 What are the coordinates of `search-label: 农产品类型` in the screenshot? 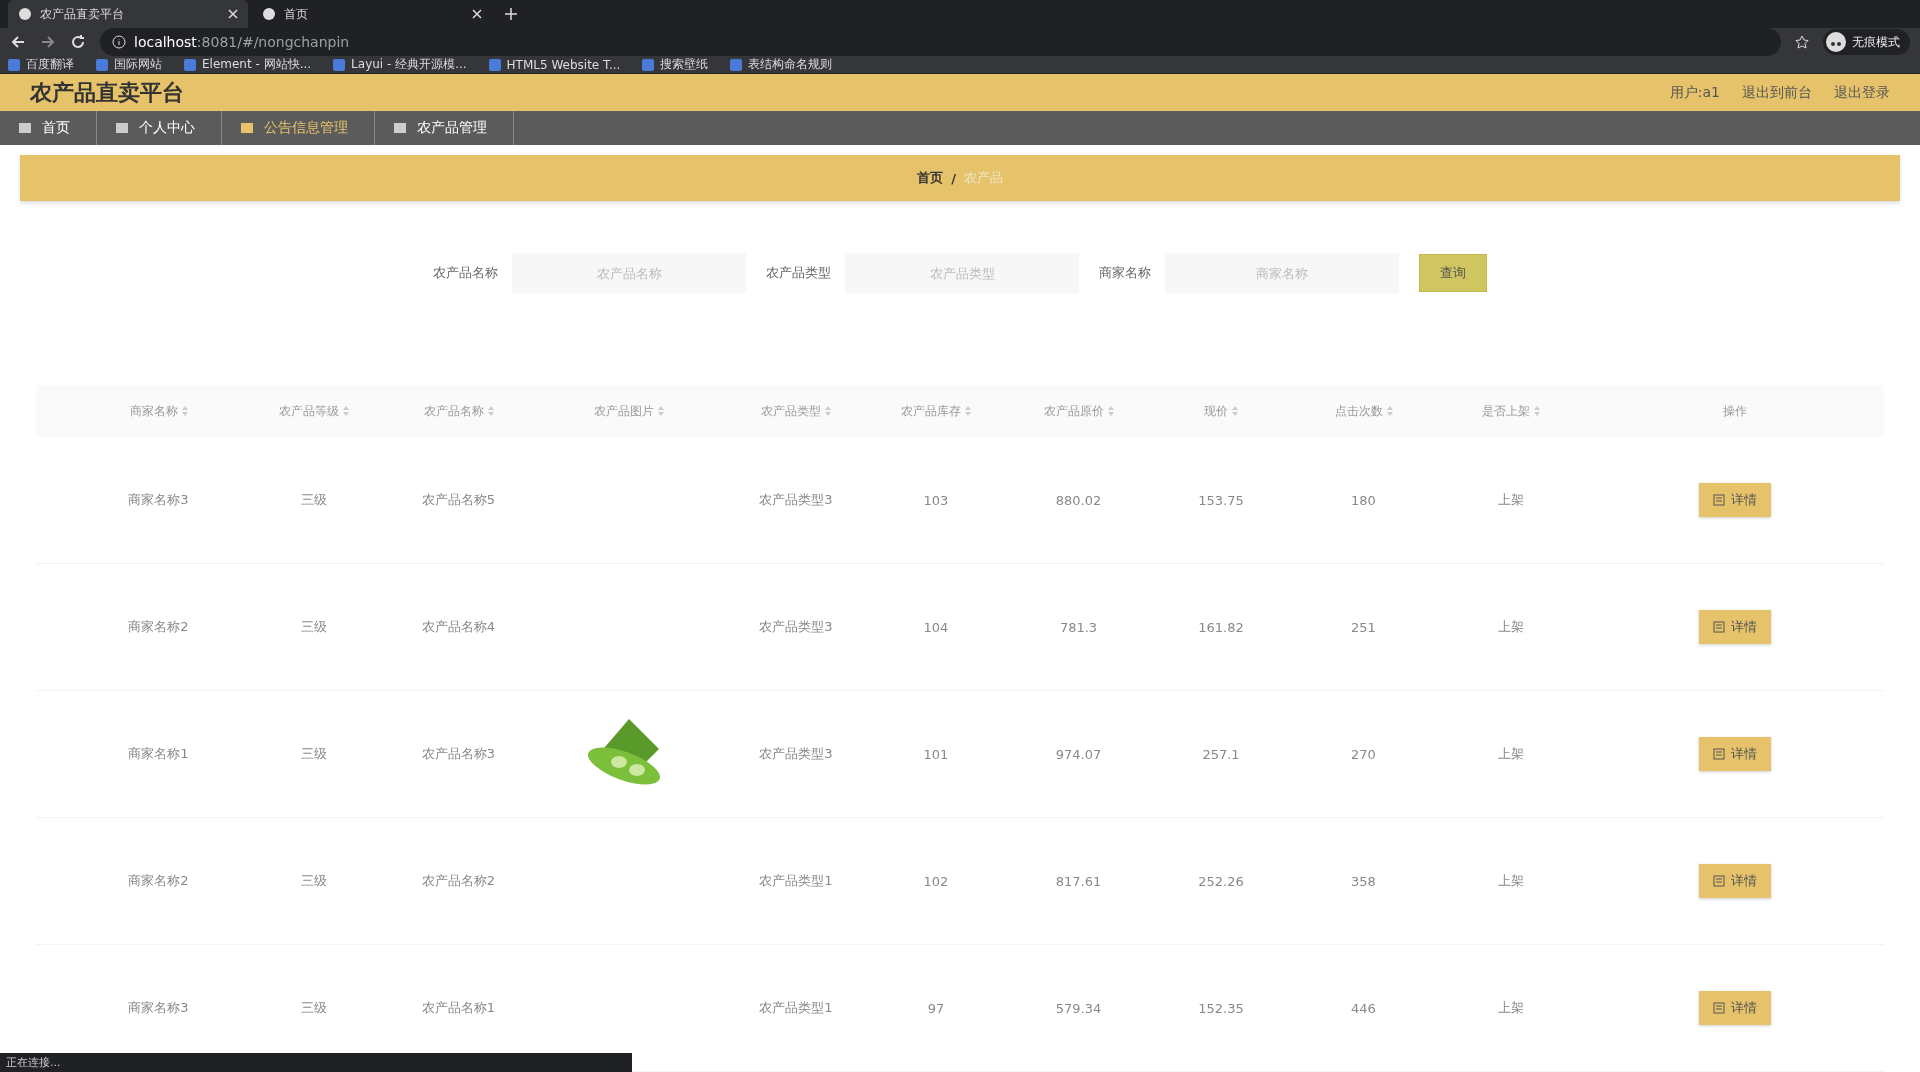 It's located at (798, 273).